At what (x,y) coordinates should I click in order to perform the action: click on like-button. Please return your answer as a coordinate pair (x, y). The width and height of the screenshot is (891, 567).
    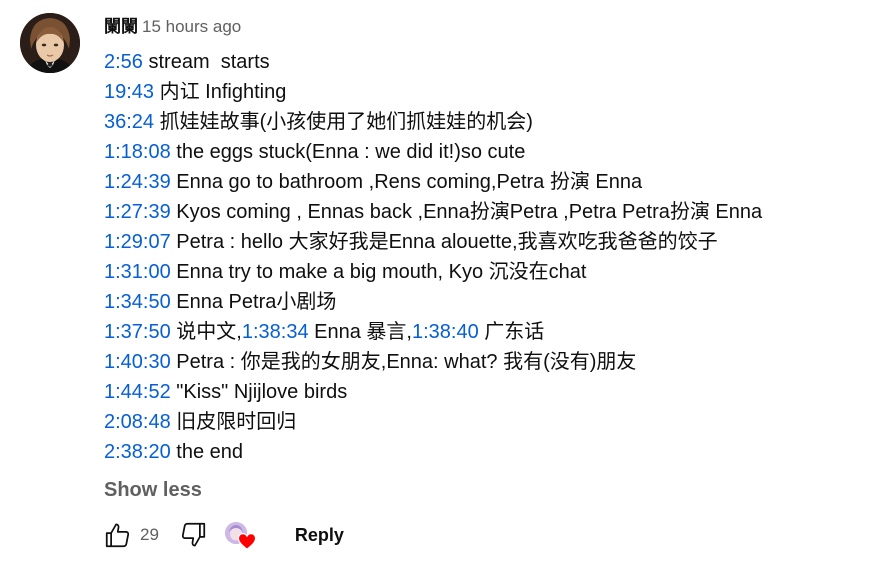
    Looking at the image, I should click on (118, 535).